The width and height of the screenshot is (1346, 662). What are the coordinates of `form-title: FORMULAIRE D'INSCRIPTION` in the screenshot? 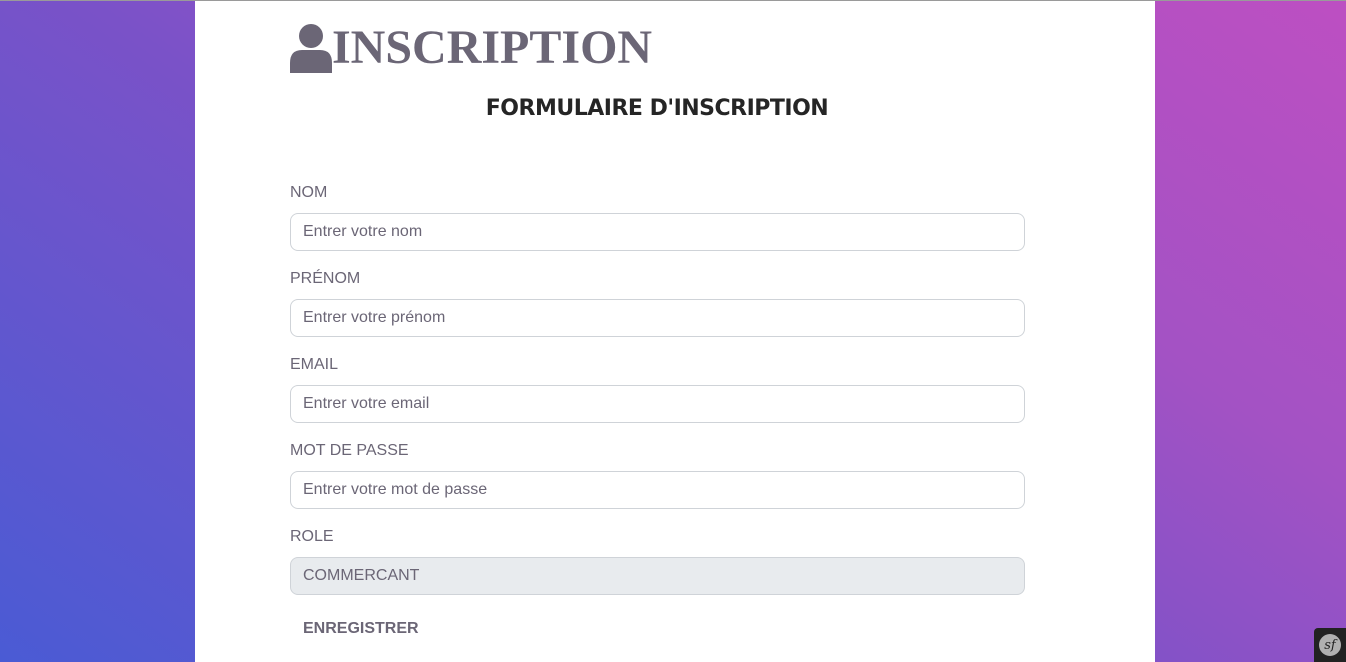 It's located at (657, 108).